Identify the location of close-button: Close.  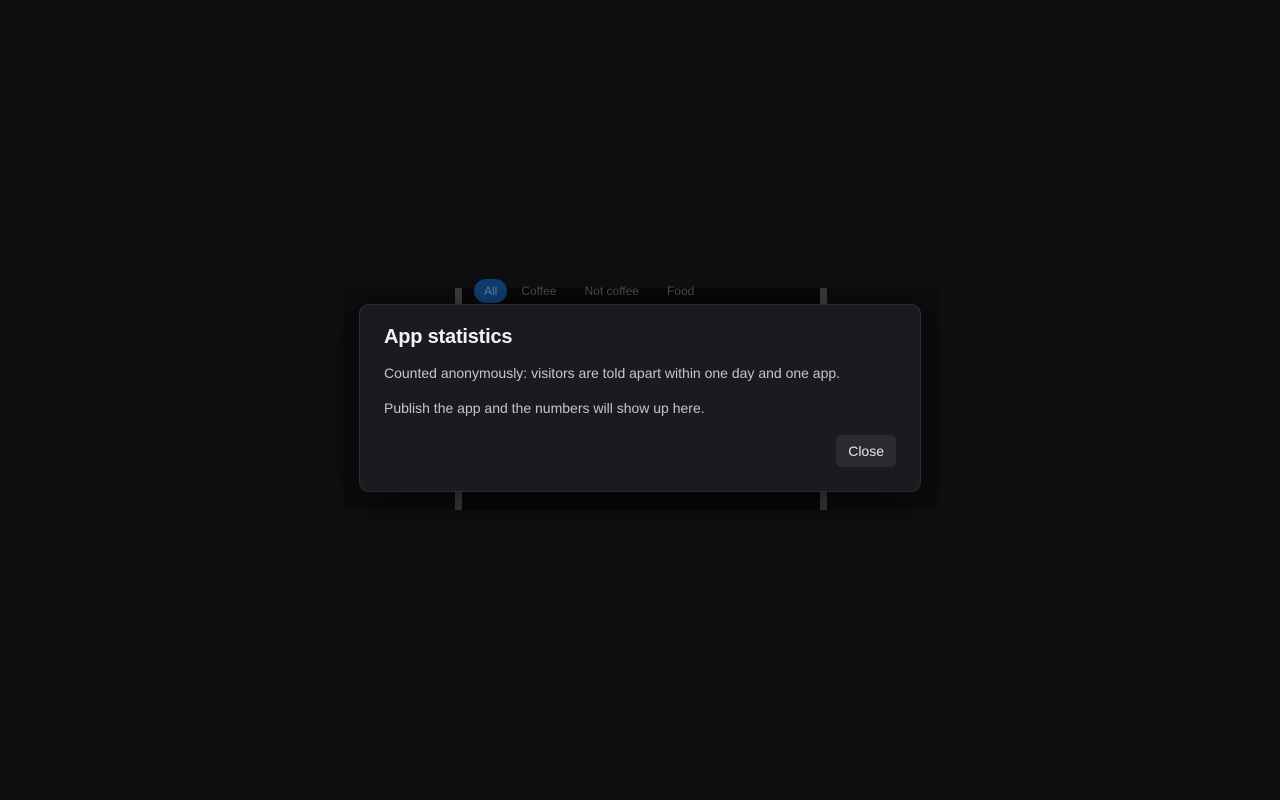
(866, 451).